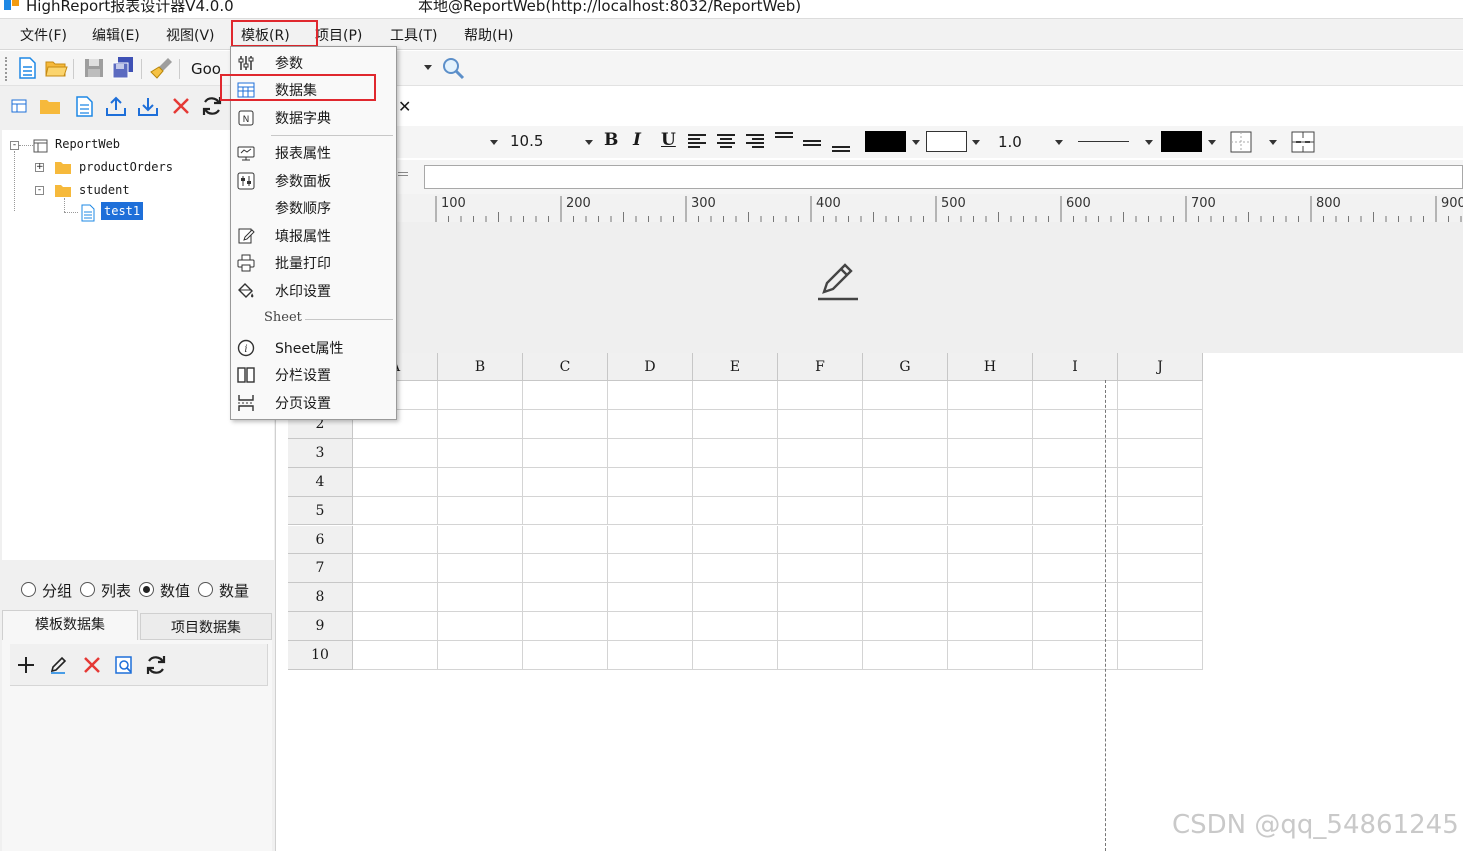 This screenshot has width=1463, height=851. I want to click on radio-list-mode, so click(87, 589).